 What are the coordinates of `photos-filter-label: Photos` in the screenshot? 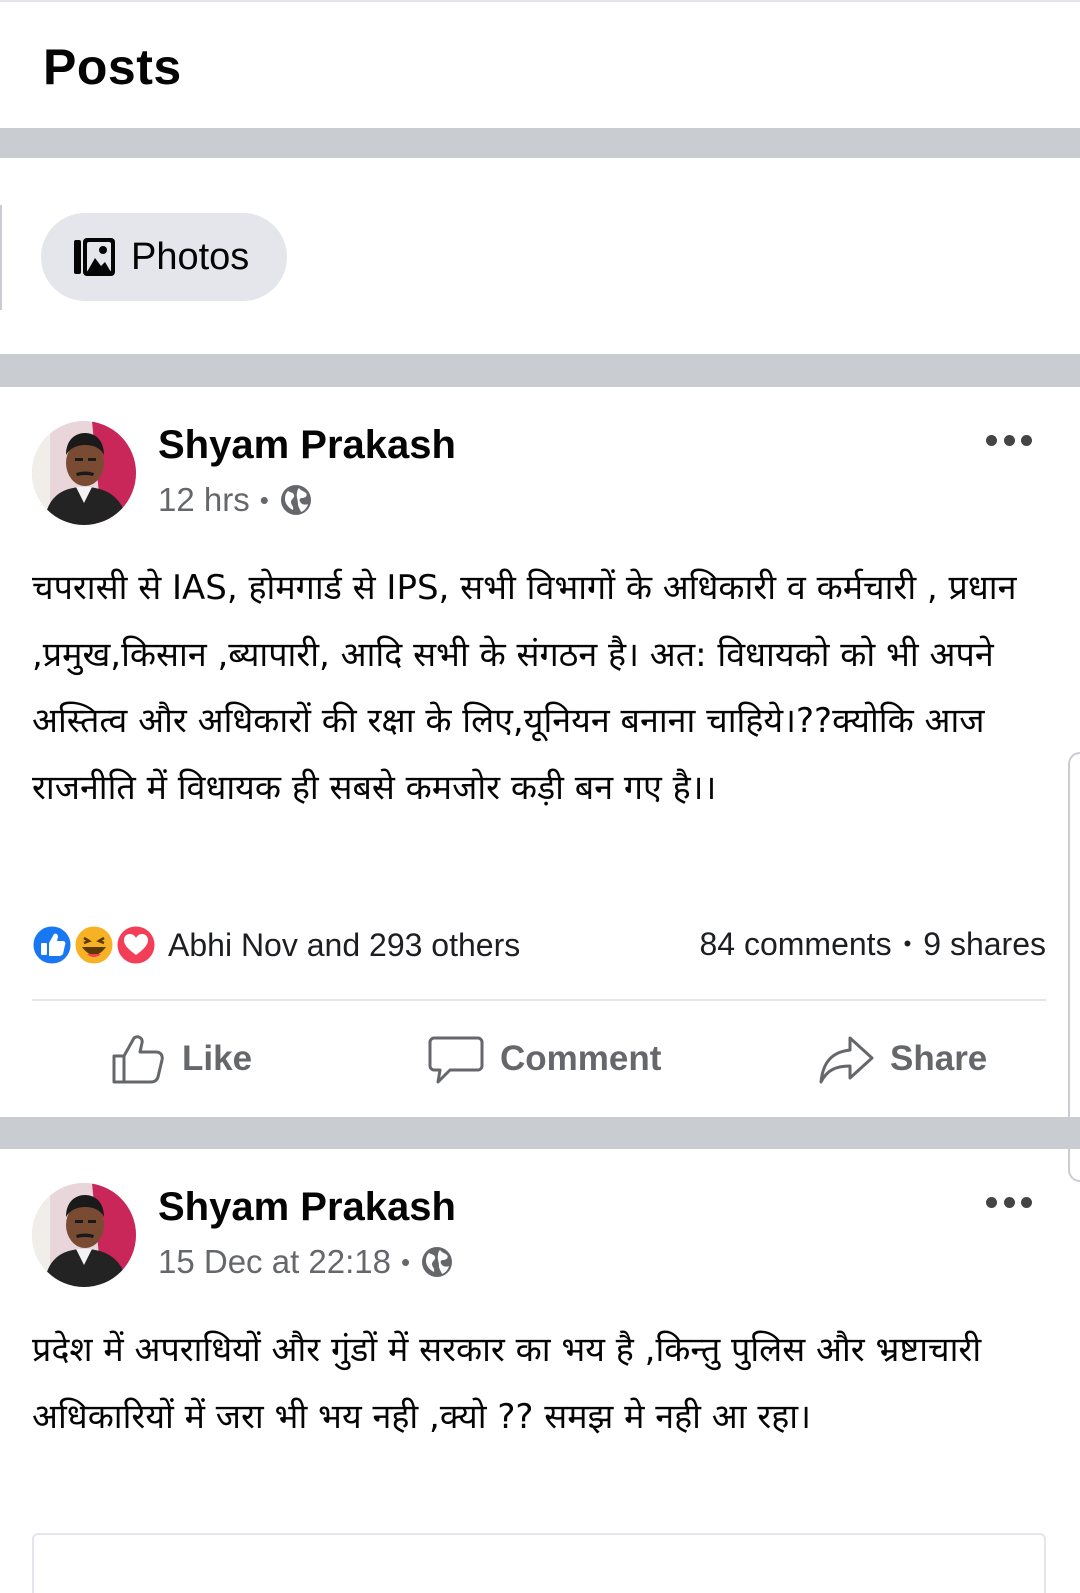 It's located at (190, 256).